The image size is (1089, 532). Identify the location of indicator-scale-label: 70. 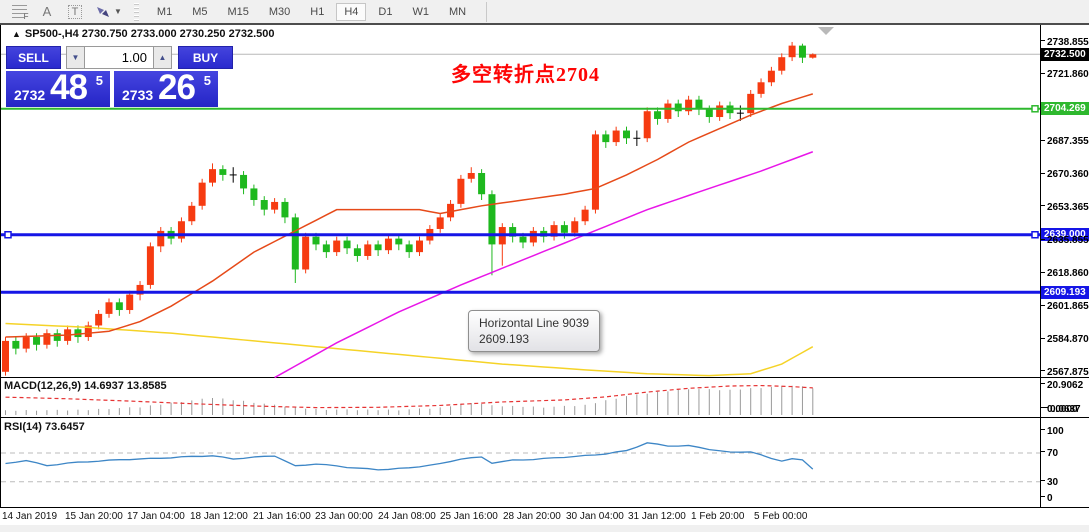
(1065, 453).